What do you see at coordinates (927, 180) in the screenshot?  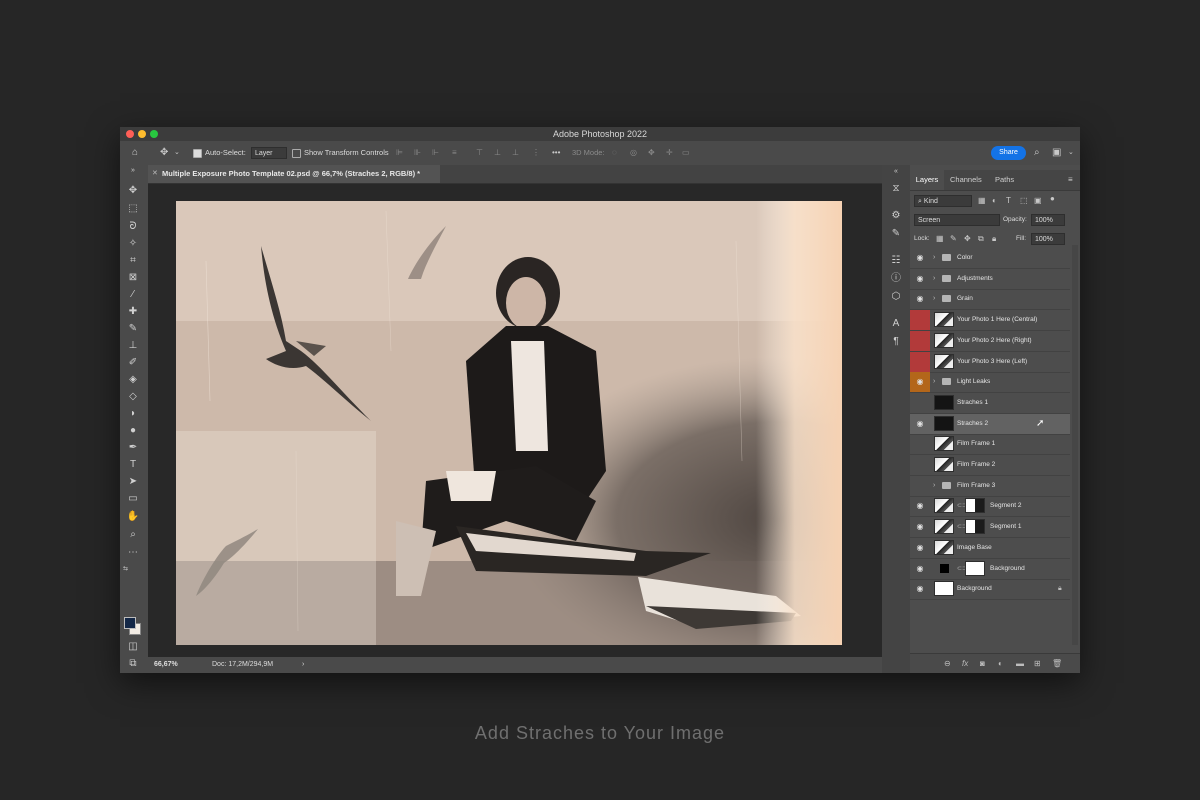 I see `tab-layers: Layers` at bounding box center [927, 180].